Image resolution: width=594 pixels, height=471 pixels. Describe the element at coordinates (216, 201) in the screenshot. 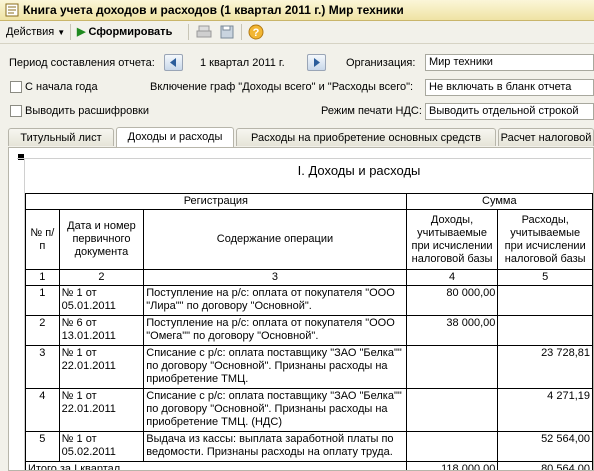

I see `header-registration: Регистрация` at that location.